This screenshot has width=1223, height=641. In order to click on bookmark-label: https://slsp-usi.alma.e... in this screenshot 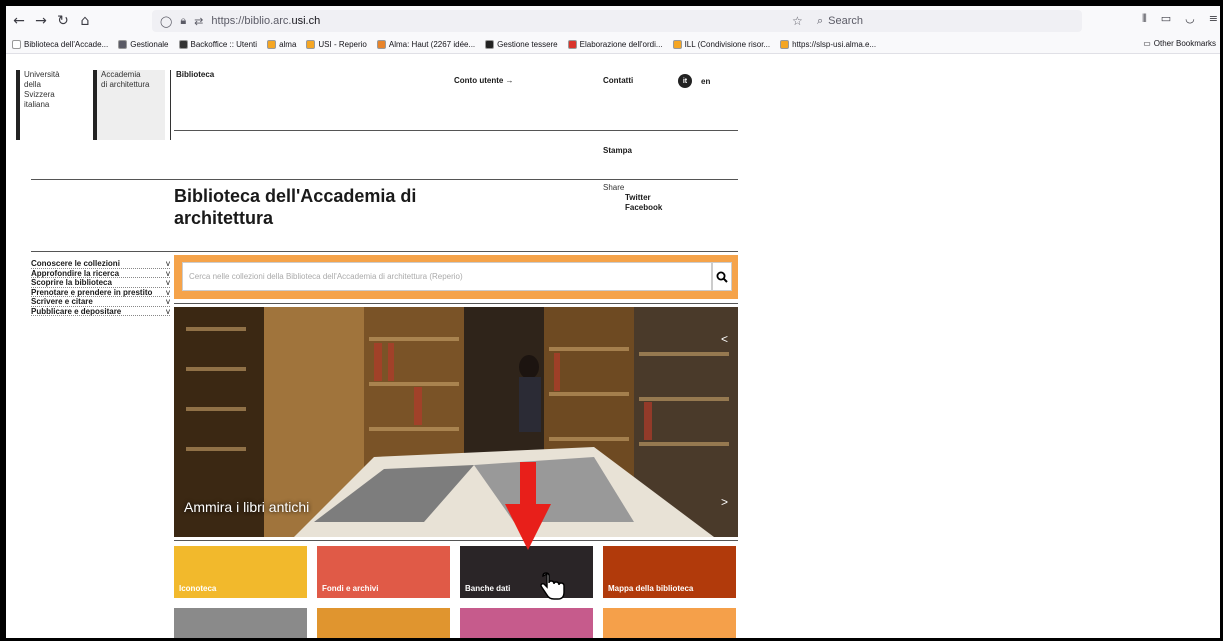, I will do `click(834, 44)`.